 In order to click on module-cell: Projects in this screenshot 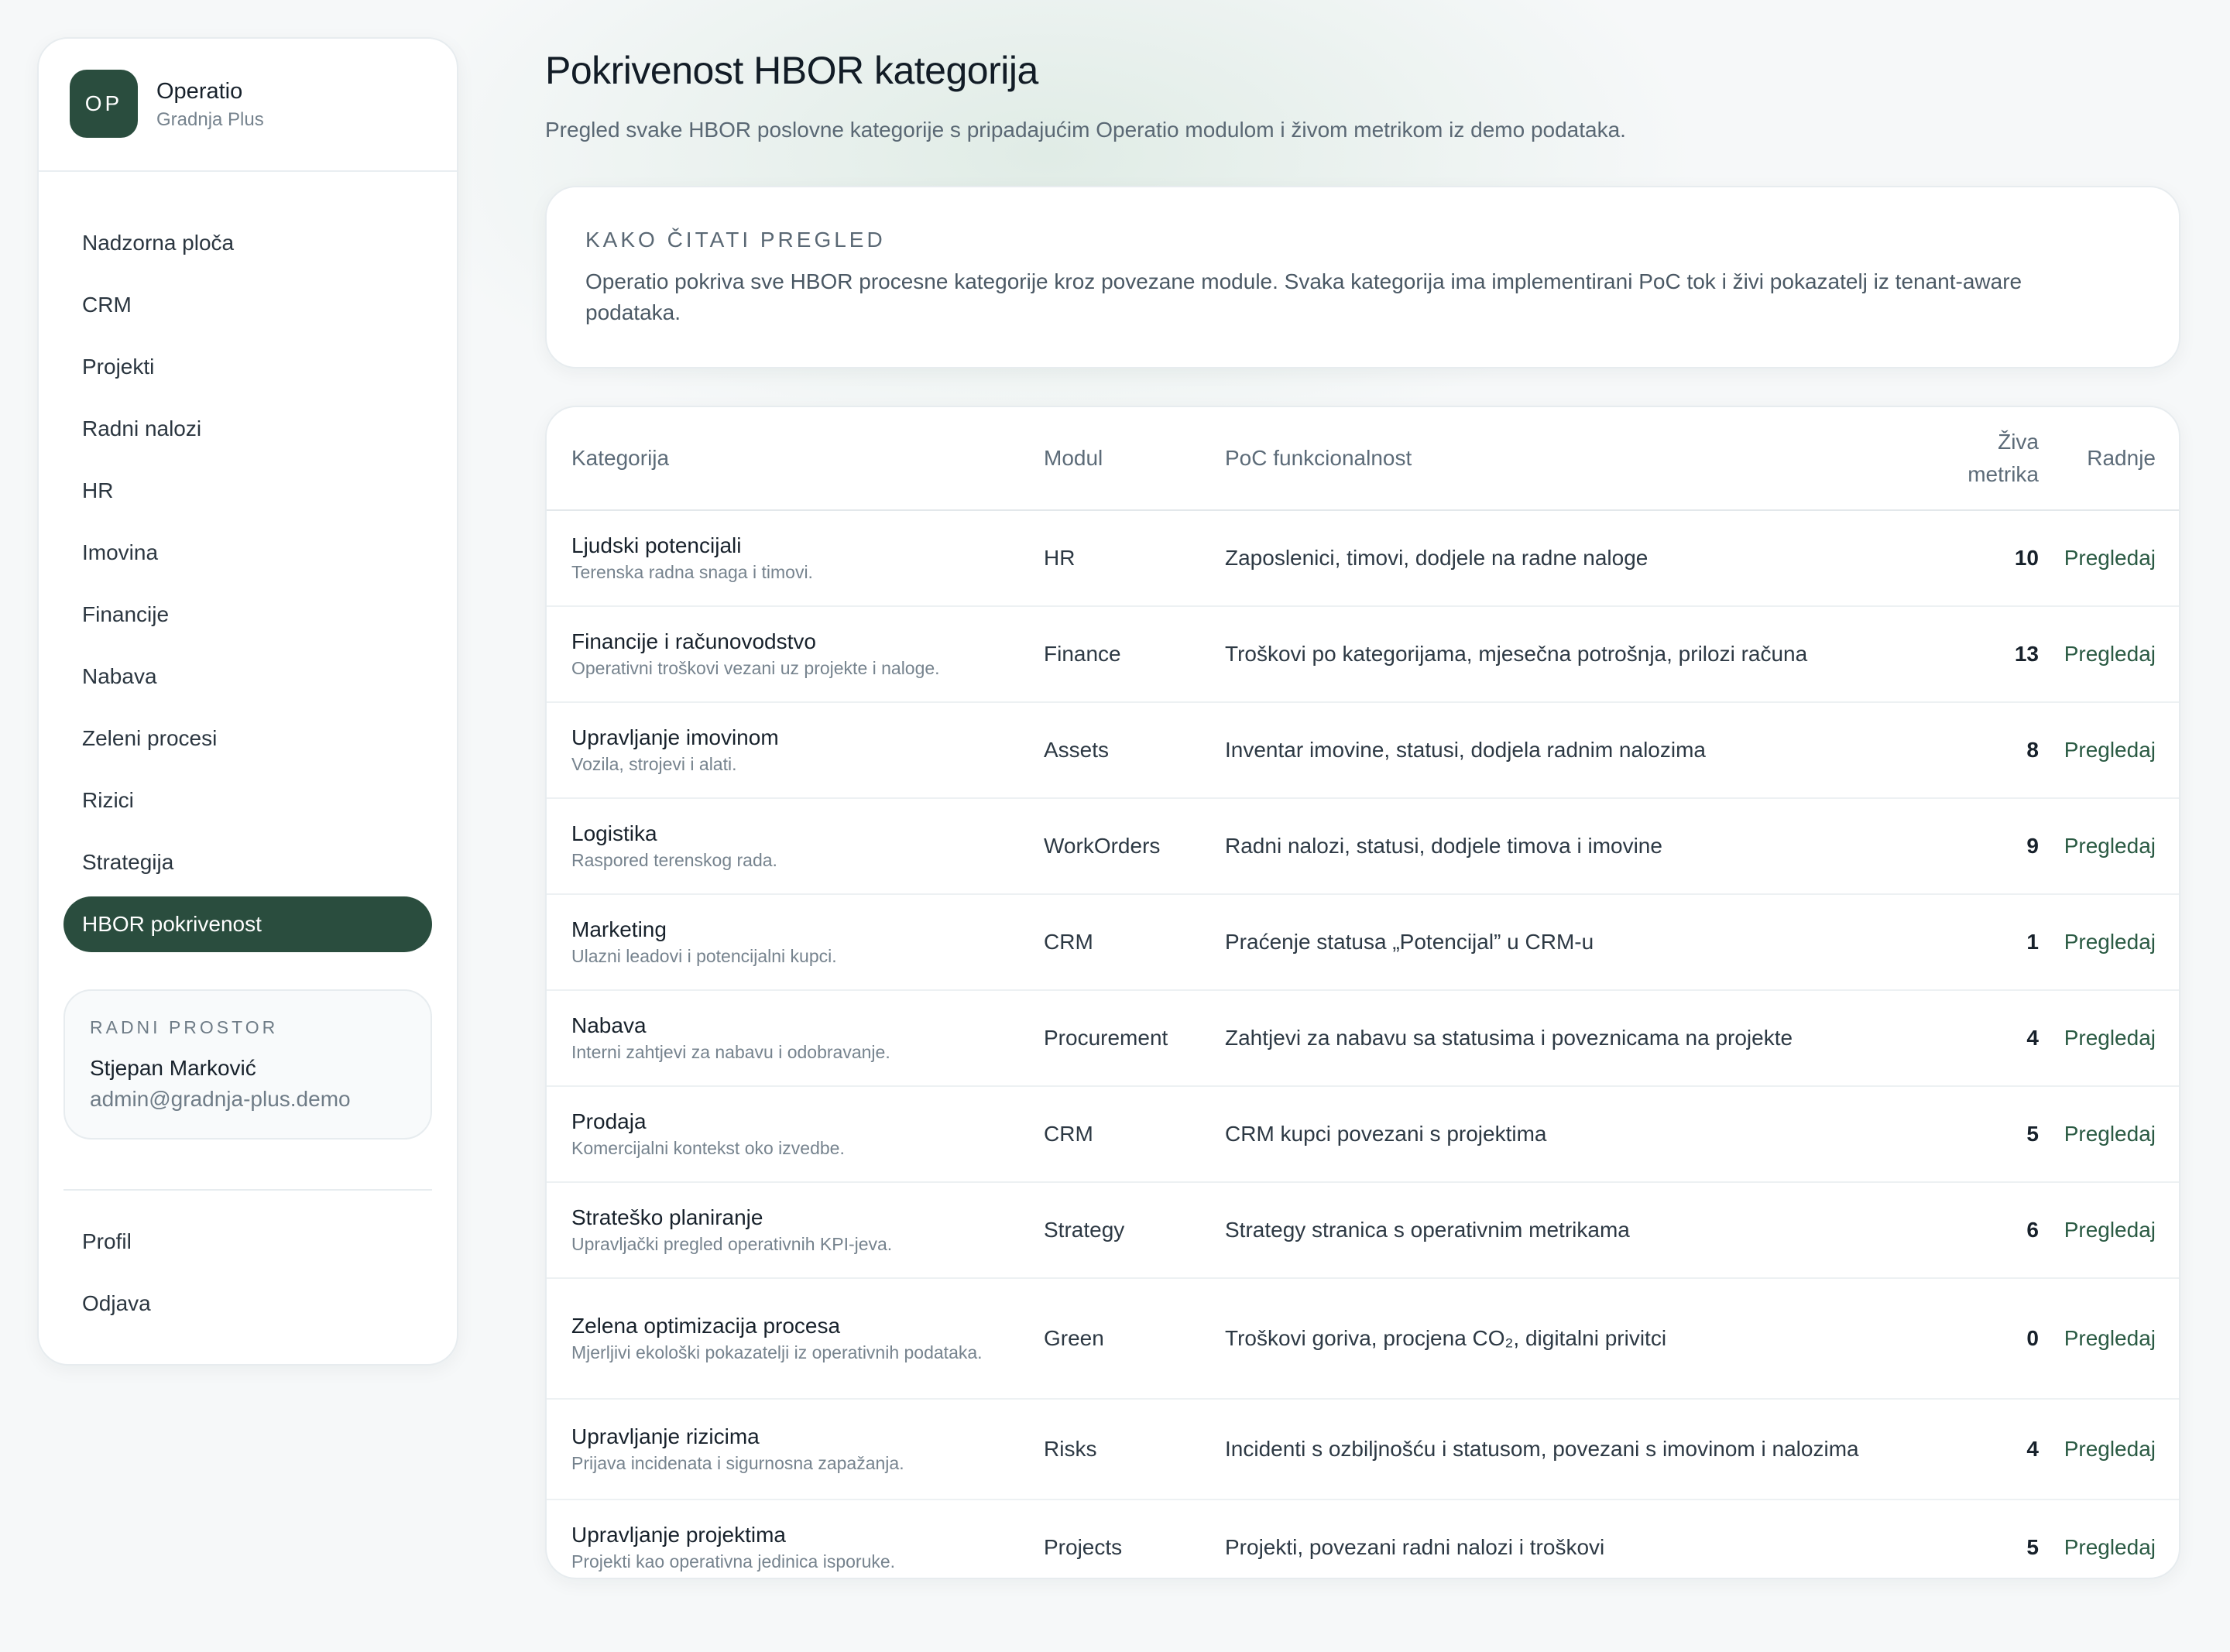, I will do `click(1083, 1547)`.